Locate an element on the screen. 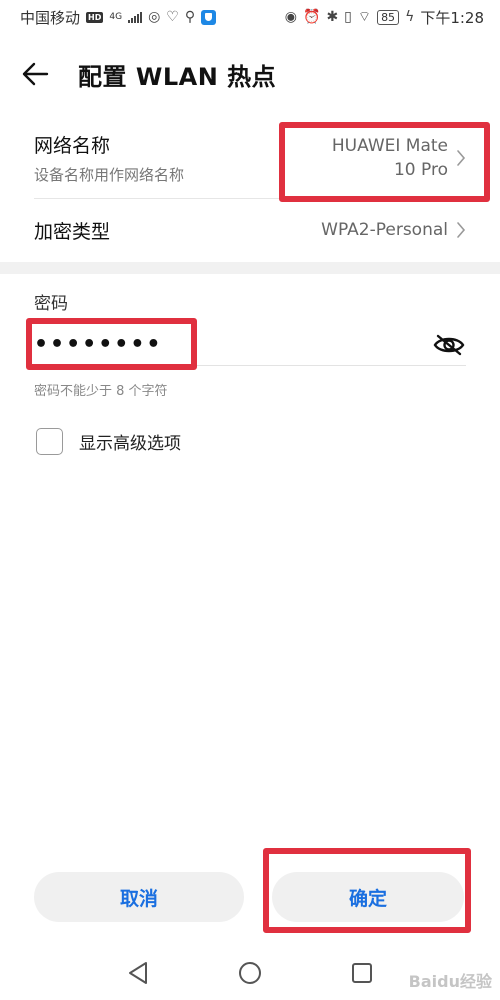 The image size is (500, 1000). password-visibility-toggle is located at coordinates (449, 345).